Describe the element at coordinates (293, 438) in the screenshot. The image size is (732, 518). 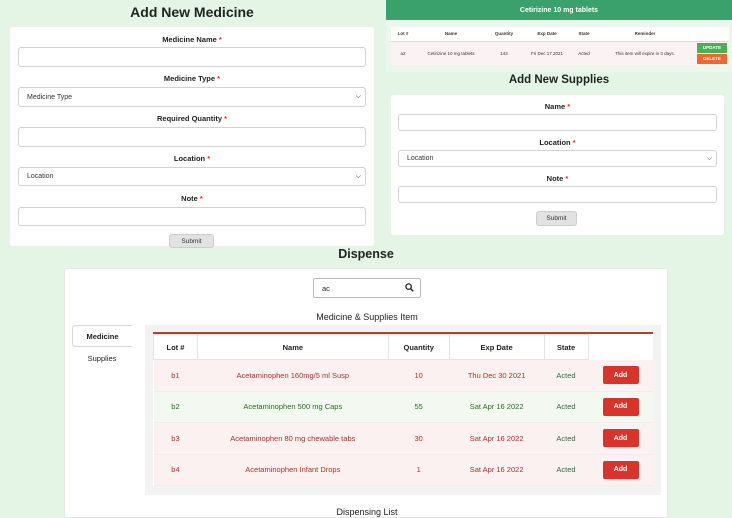
I see `cell-name: Acetaminophen 80 mg chewable tabs` at that location.